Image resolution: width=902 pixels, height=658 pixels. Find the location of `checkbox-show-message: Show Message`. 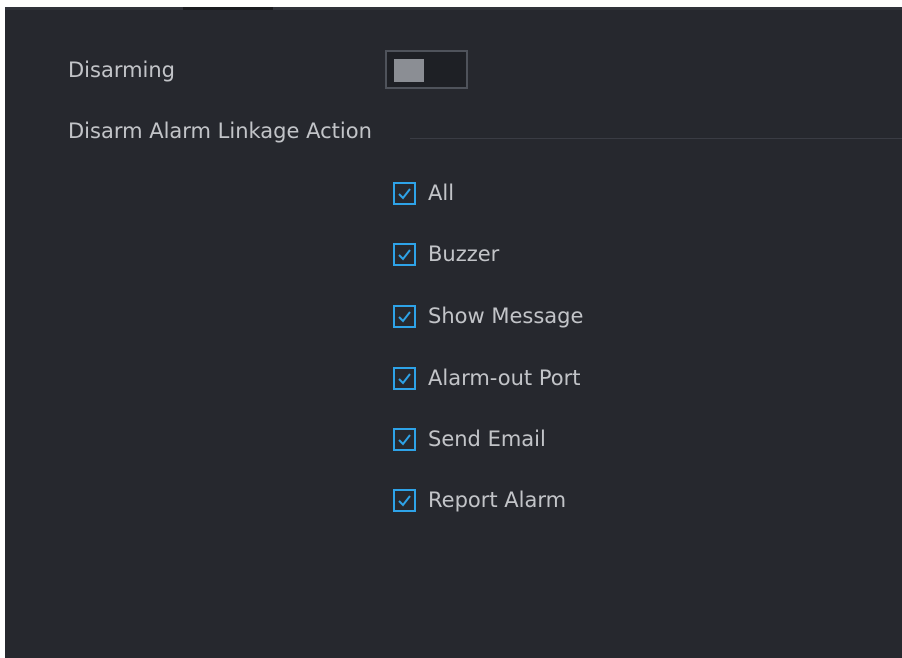

checkbox-show-message: Show Message is located at coordinates (488, 316).